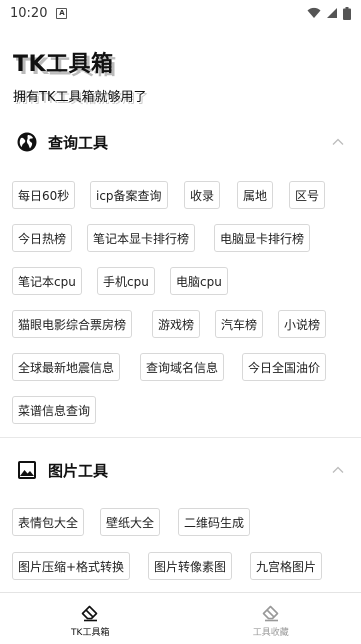  What do you see at coordinates (189, 470) in the screenshot?
I see `section-title: 图片工具` at bounding box center [189, 470].